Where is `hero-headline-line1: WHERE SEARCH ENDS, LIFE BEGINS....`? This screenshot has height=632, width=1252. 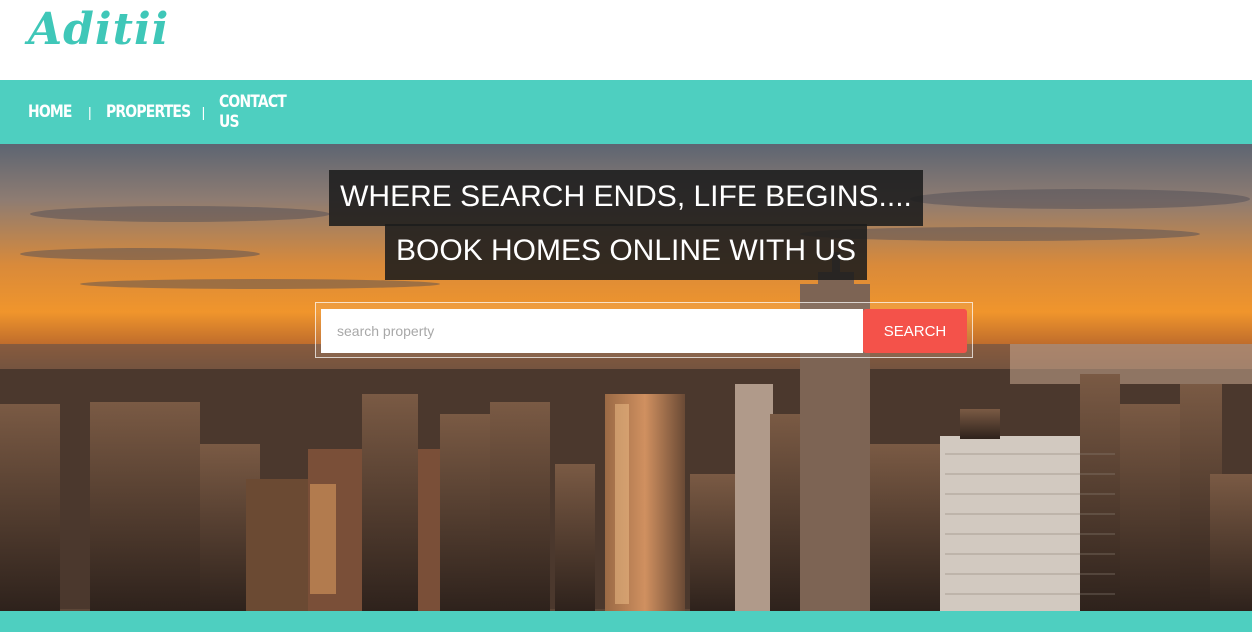 hero-headline-line1: WHERE SEARCH ENDS, LIFE BEGINS.... is located at coordinates (626, 198).